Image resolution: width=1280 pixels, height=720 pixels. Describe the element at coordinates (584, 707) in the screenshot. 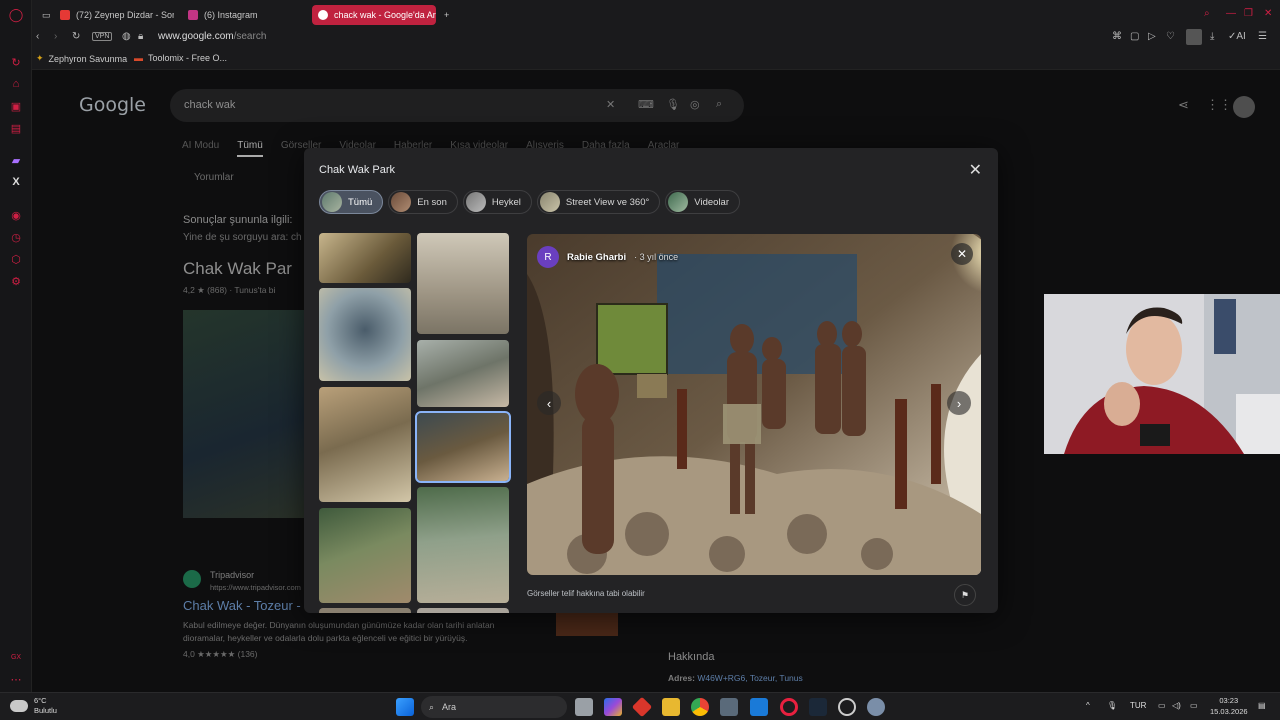

I see `task-view-icon` at that location.